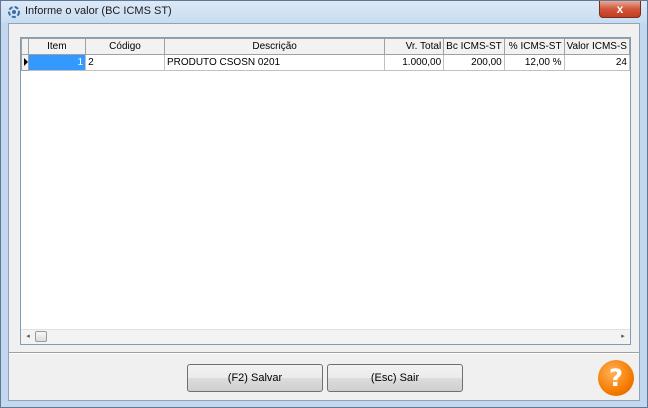 Image resolution: width=648 pixels, height=408 pixels. Describe the element at coordinates (623, 337) in the screenshot. I see `scroll-right-icon: ▸` at that location.